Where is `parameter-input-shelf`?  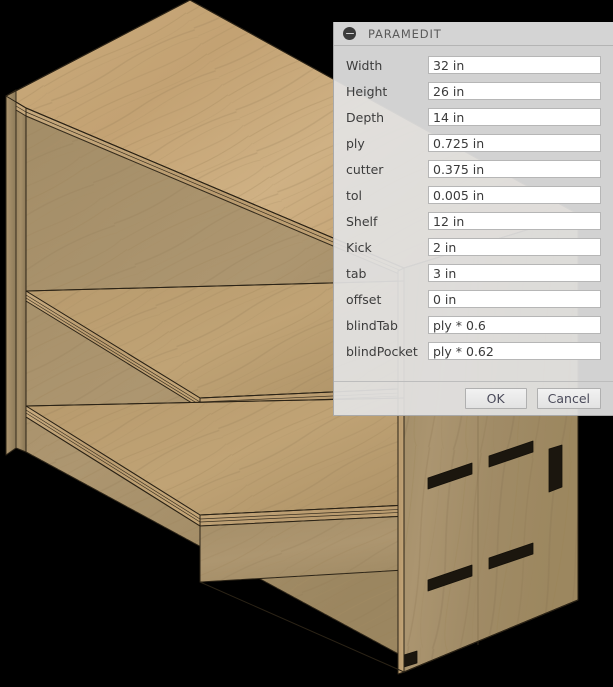 parameter-input-shelf is located at coordinates (514, 221).